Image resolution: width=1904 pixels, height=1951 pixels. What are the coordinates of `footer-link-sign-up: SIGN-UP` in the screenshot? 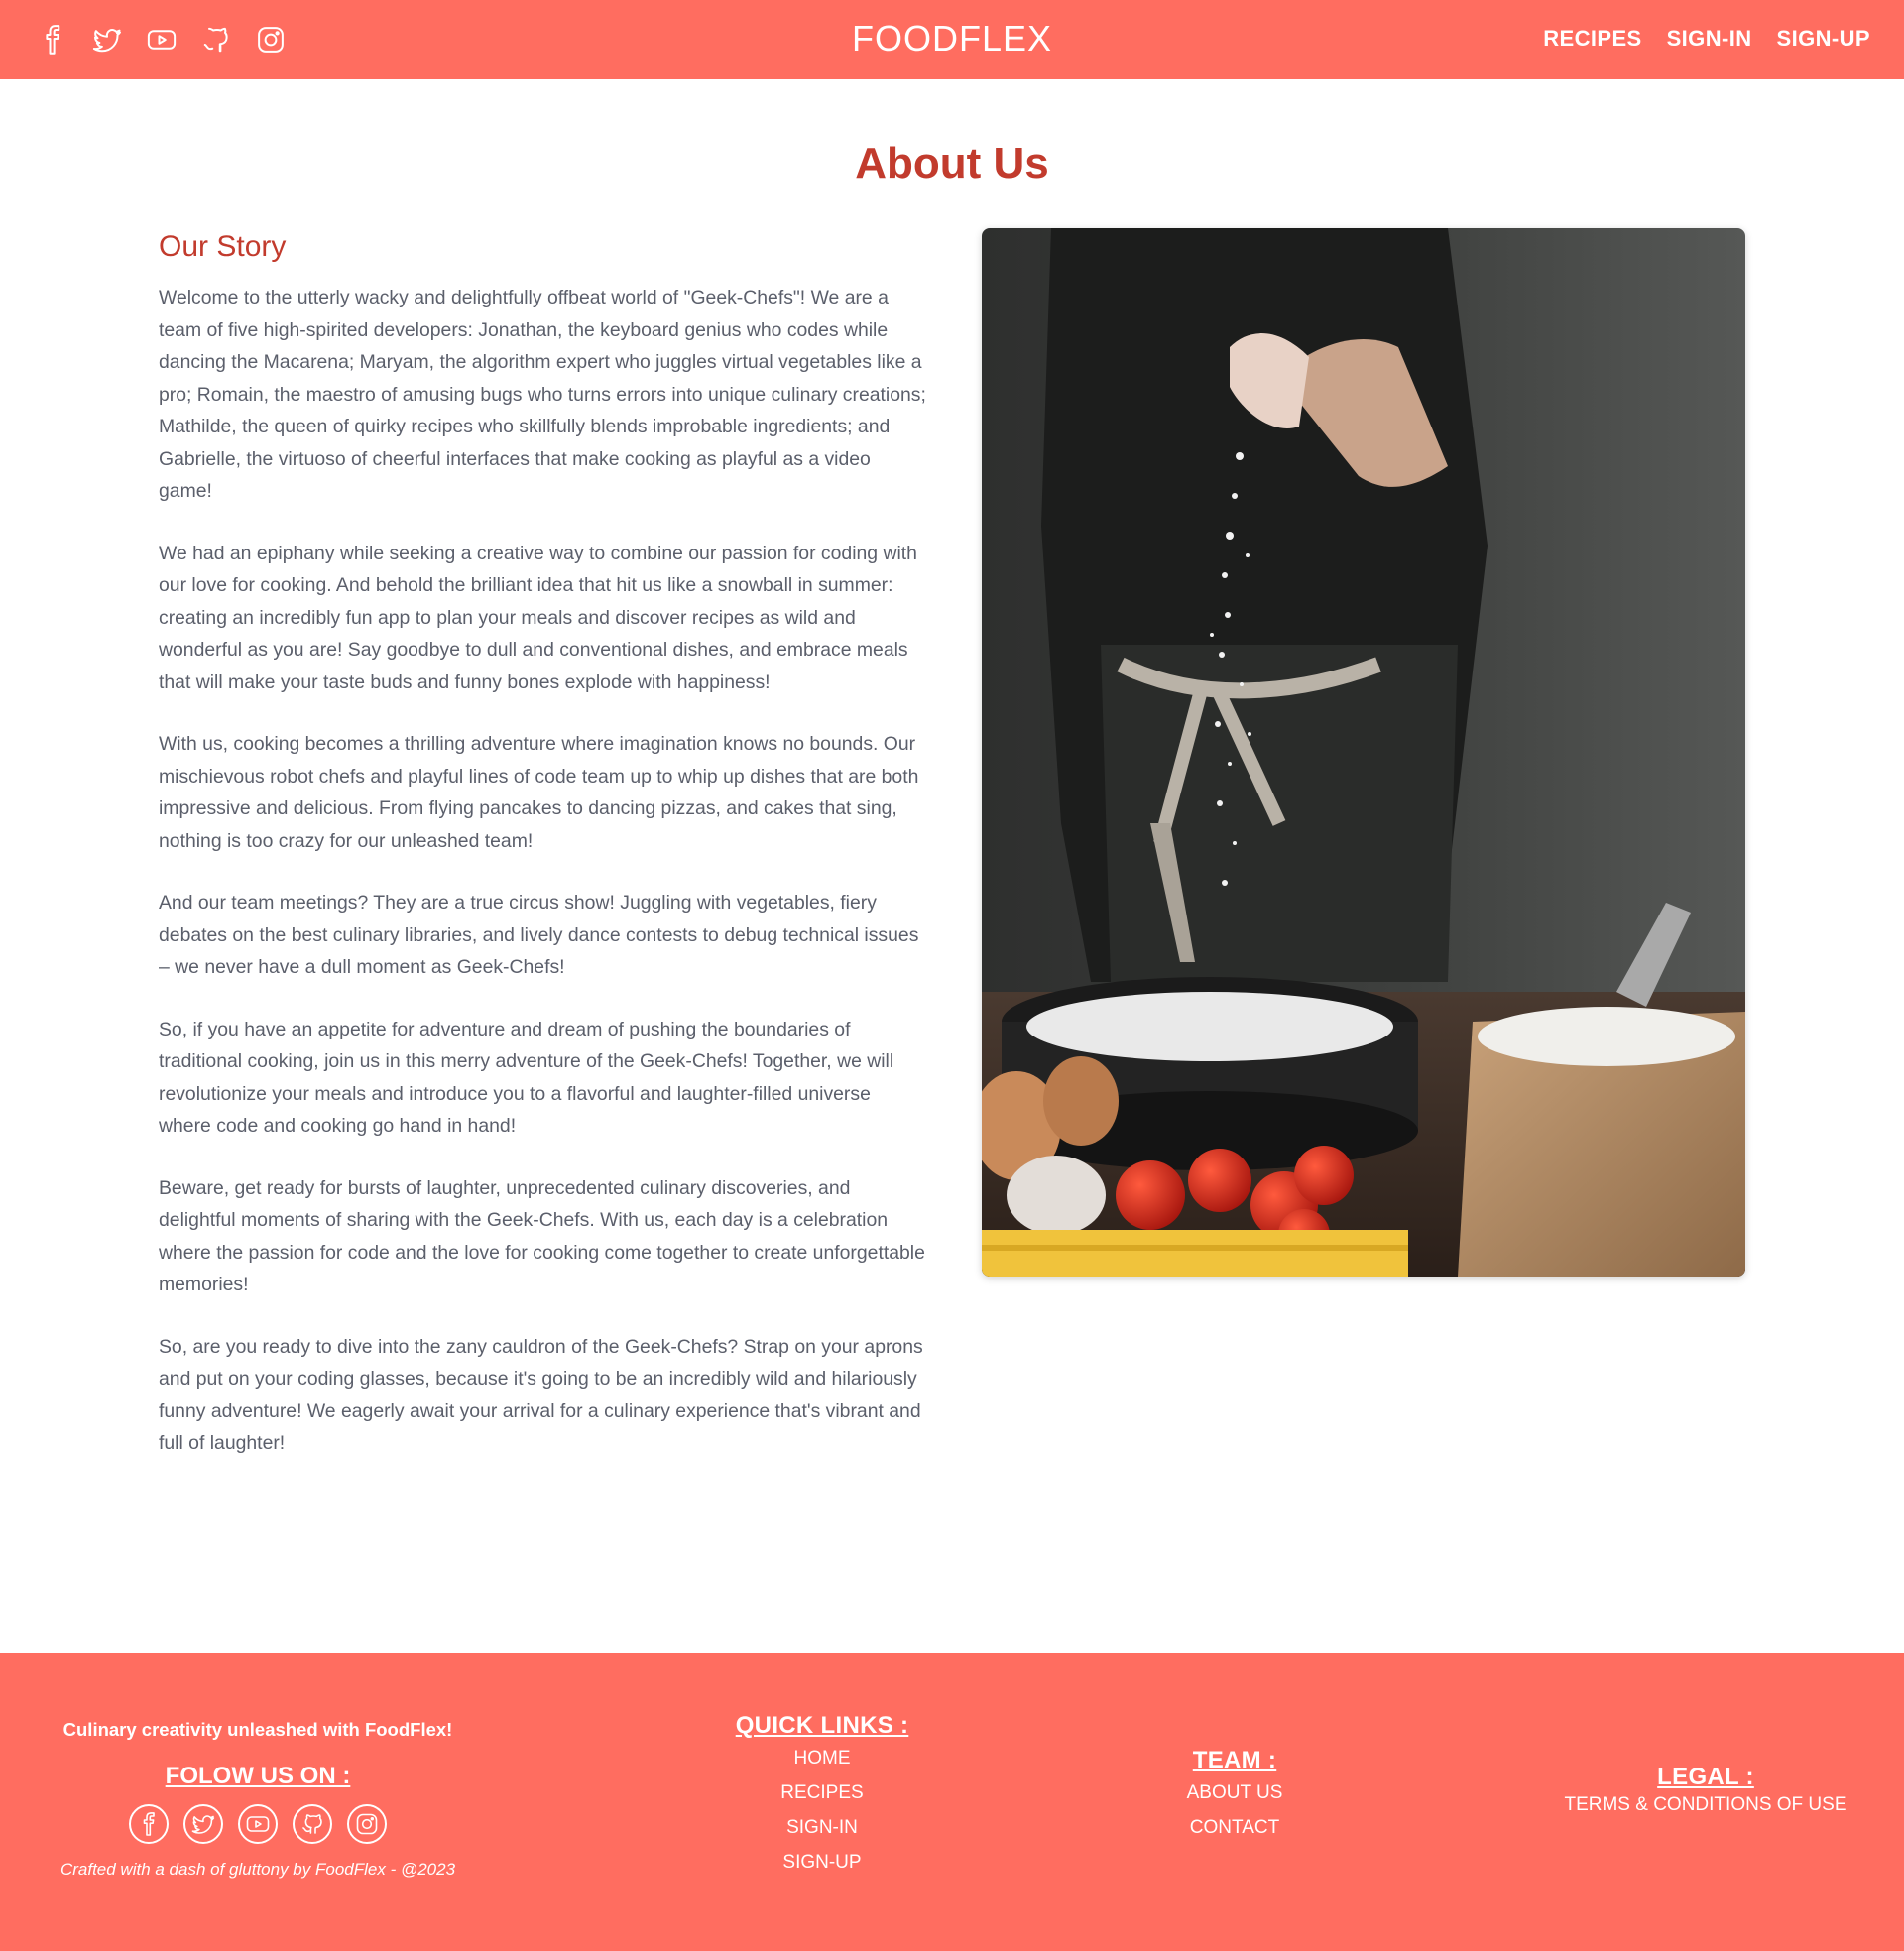 It's located at (822, 1862).